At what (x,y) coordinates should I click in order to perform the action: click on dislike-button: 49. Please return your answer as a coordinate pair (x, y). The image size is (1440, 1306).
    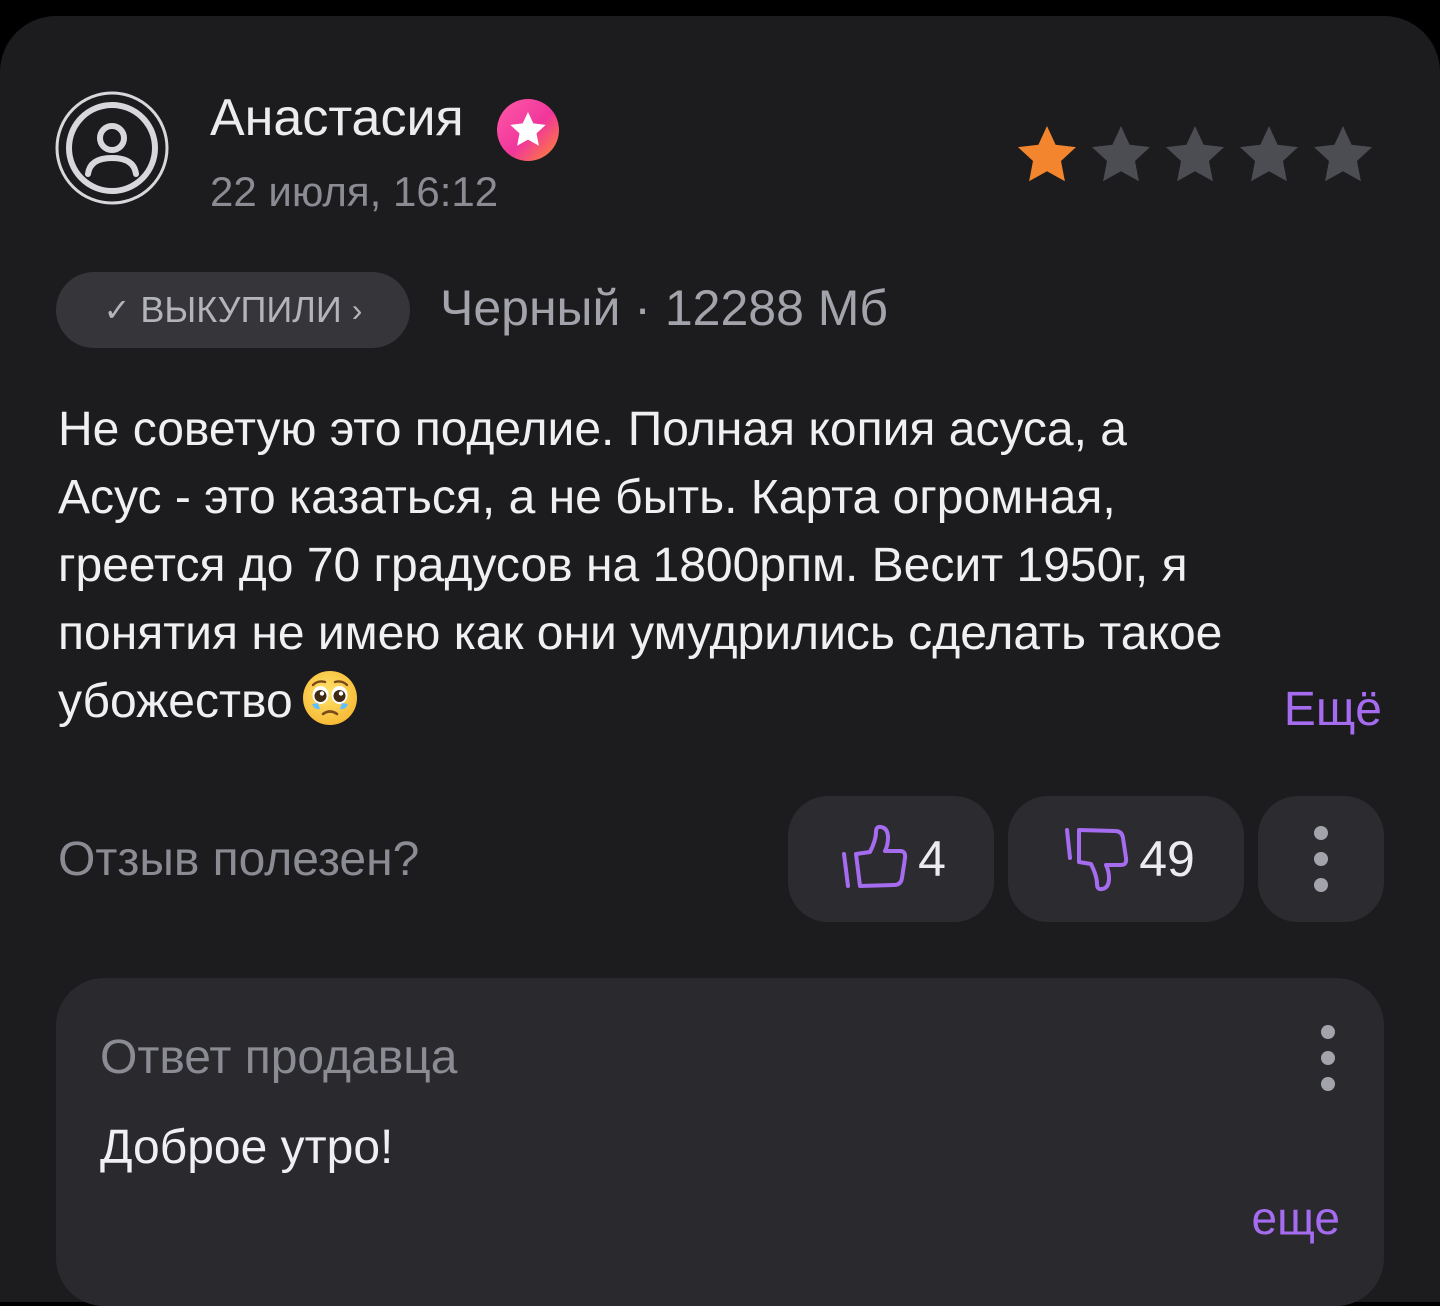
    Looking at the image, I should click on (1126, 859).